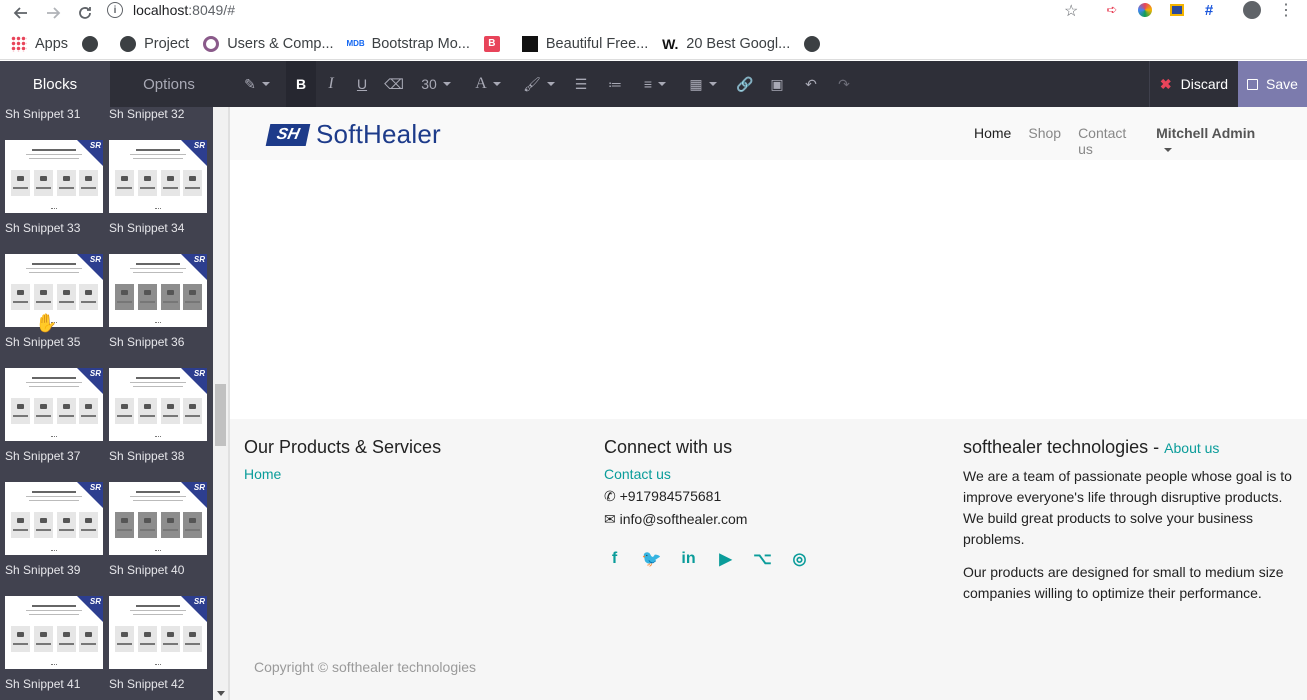 The height and width of the screenshot is (700, 1307). Describe the element at coordinates (146, 570) in the screenshot. I see `snippet-label: Sh Snippet 40` at that location.